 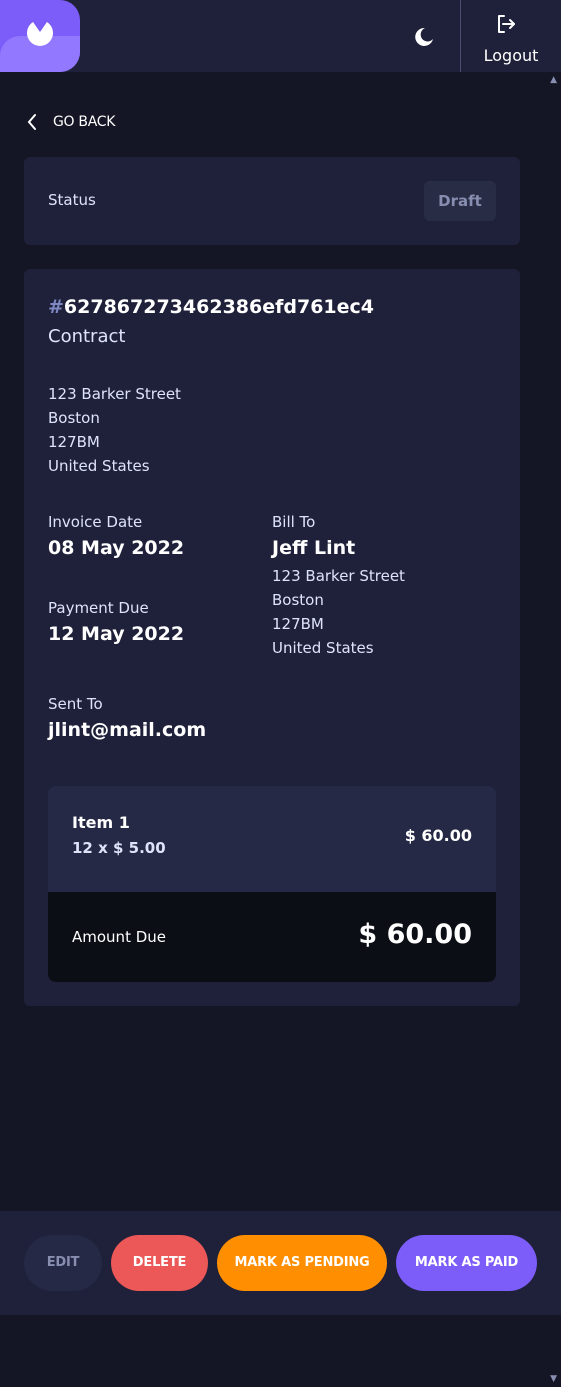 I want to click on client-city: Boston, so click(x=298, y=600).